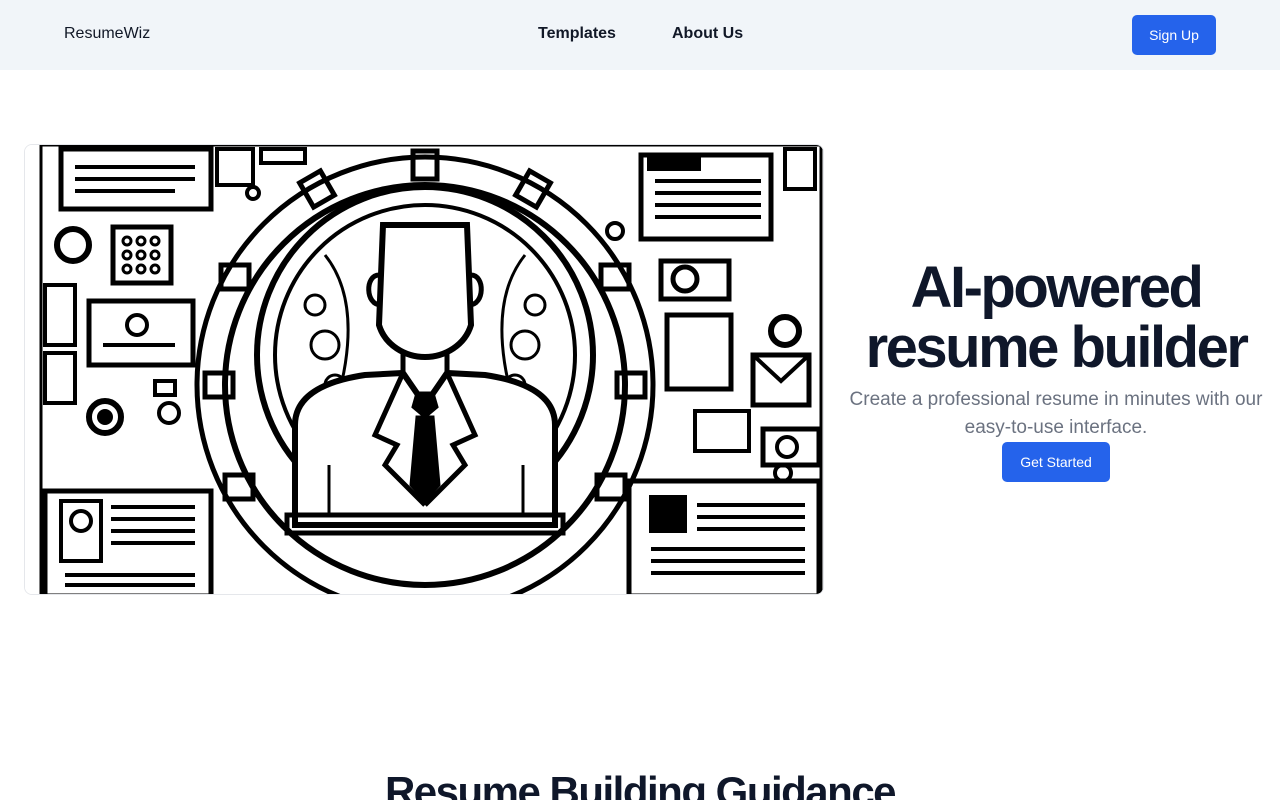 This screenshot has width=1280, height=800. Describe the element at coordinates (707, 34) in the screenshot. I see `nav-link-about-us: About Us` at that location.